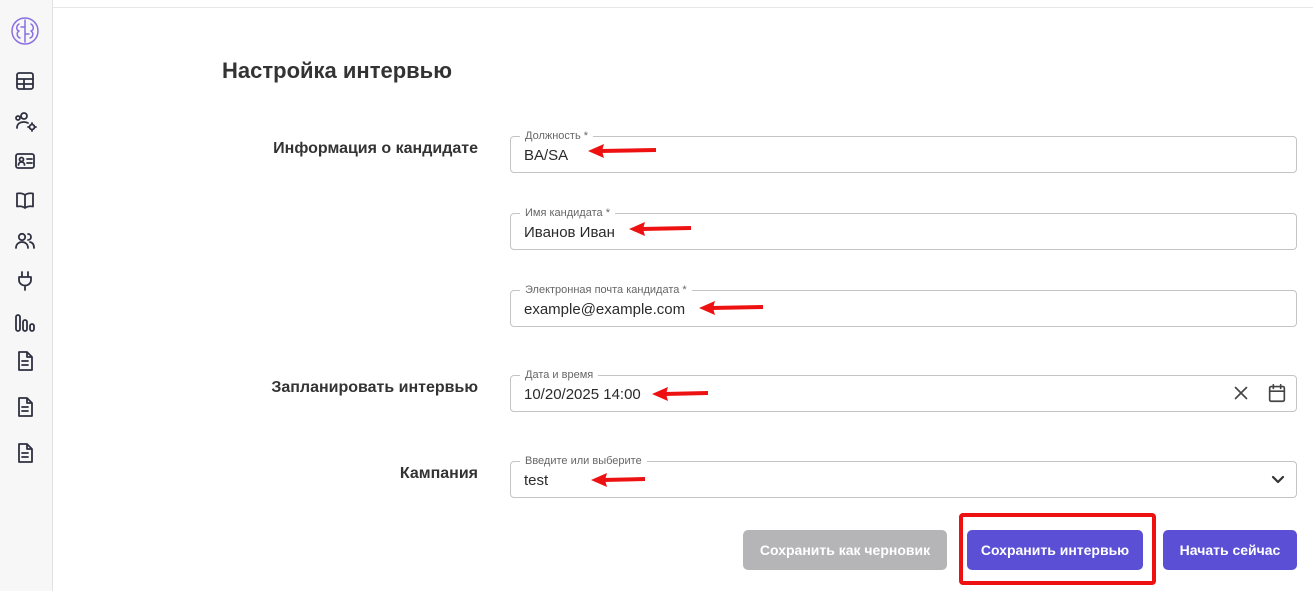 The height and width of the screenshot is (591, 1313). I want to click on sidebar-item-id-card, so click(25, 161).